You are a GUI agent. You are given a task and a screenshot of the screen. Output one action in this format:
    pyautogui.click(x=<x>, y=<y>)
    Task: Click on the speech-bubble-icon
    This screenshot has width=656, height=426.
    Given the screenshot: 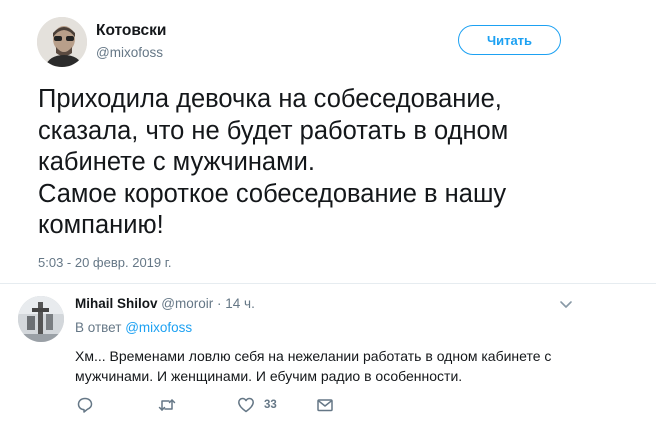 What is the action you would take?
    pyautogui.click(x=85, y=405)
    